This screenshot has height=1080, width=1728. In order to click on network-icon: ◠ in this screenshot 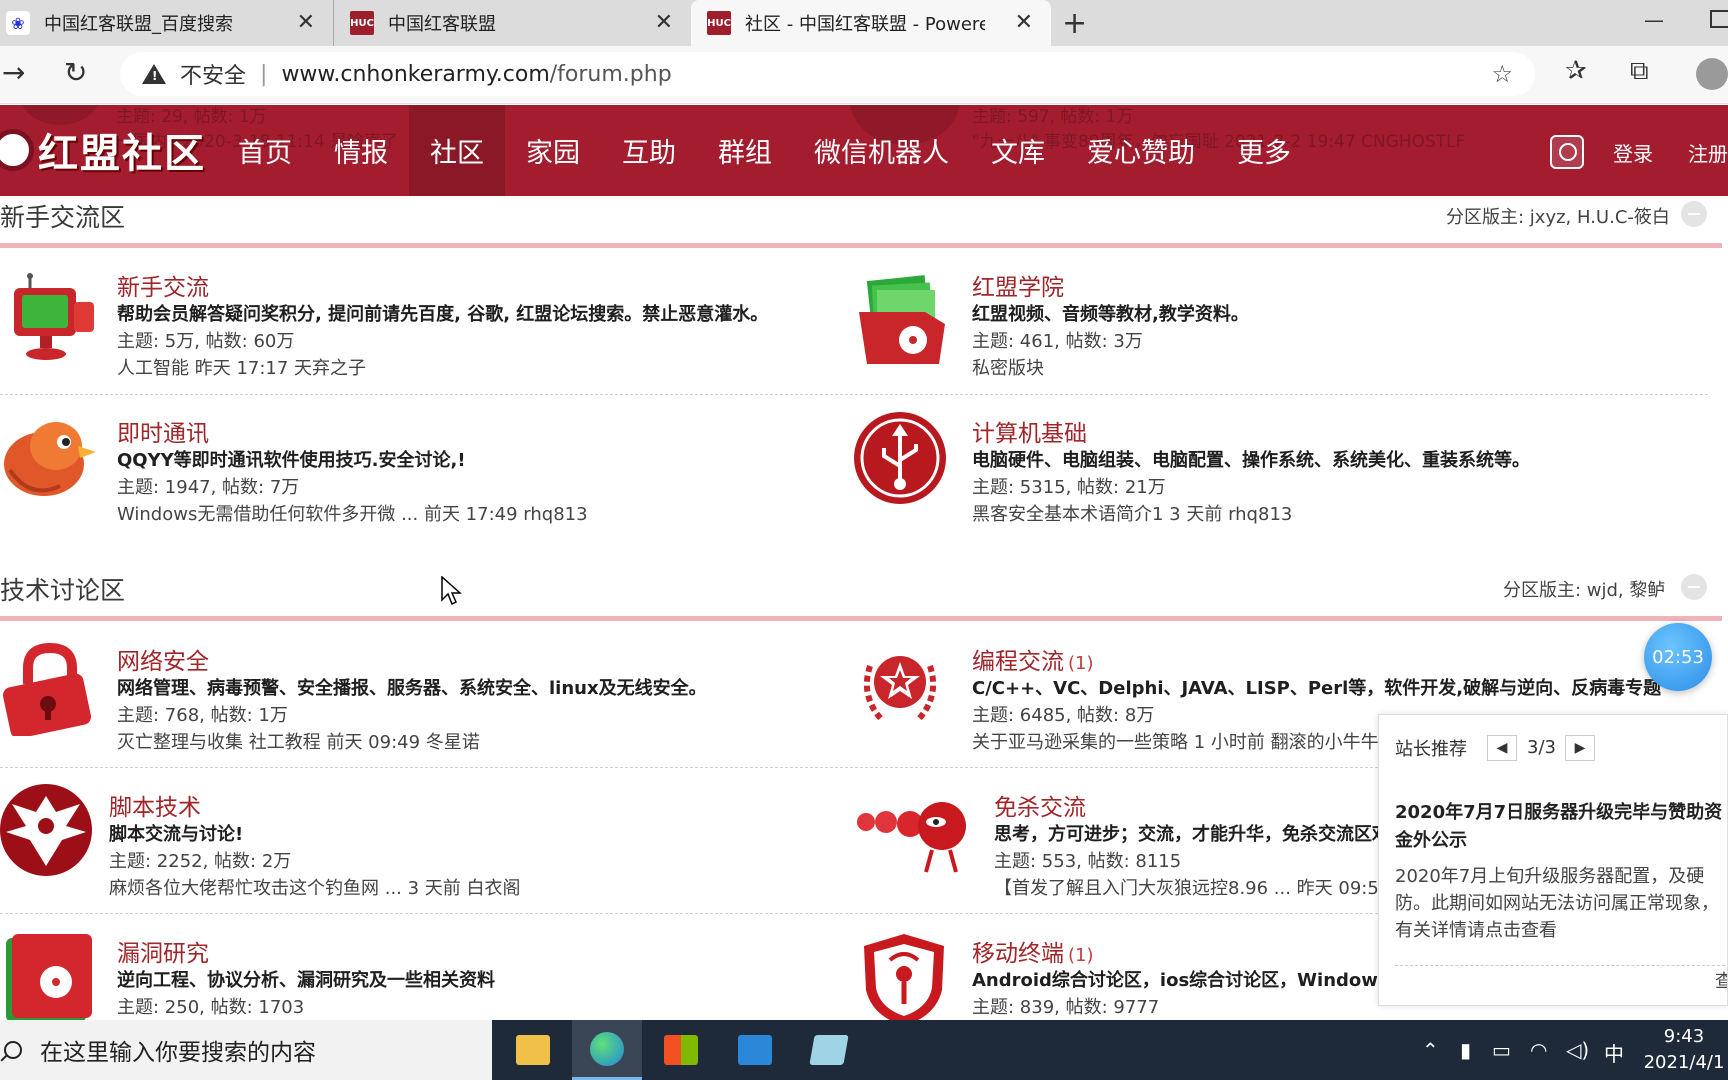, I will do `click(1538, 1050)`.